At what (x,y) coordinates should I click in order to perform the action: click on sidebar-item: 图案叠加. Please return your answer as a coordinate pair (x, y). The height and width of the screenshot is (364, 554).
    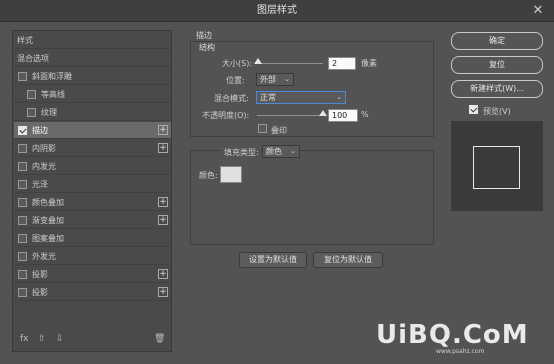
    Looking at the image, I should click on (92, 238).